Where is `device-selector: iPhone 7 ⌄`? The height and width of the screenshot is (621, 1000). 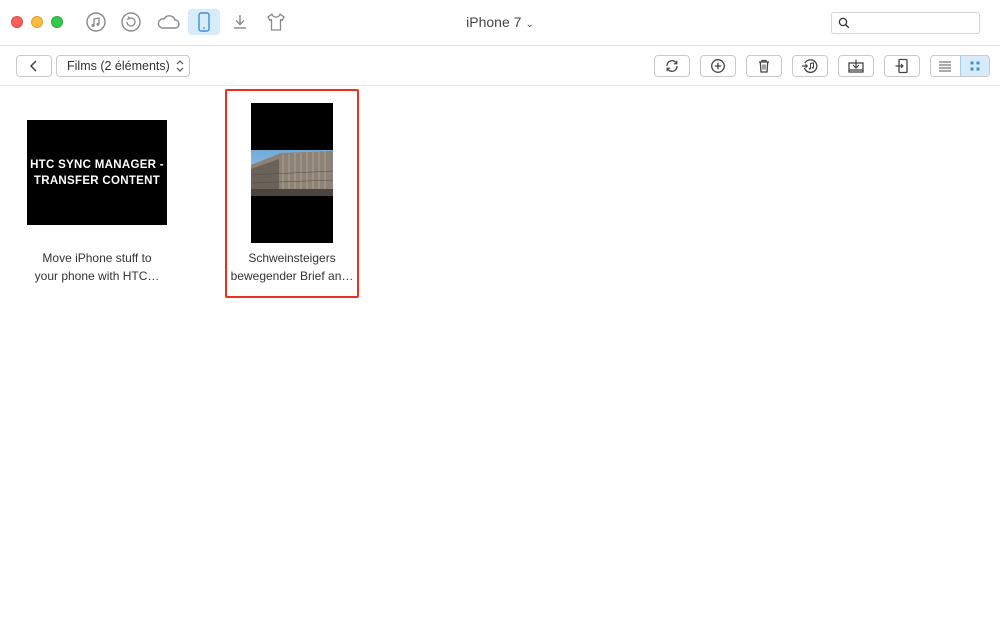
device-selector: iPhone 7 ⌄ is located at coordinates (500, 22).